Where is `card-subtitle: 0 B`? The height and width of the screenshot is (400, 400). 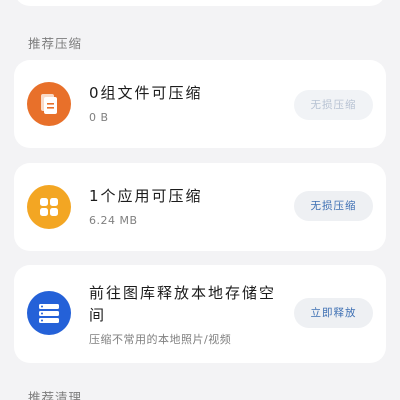 card-subtitle: 0 B is located at coordinates (99, 117).